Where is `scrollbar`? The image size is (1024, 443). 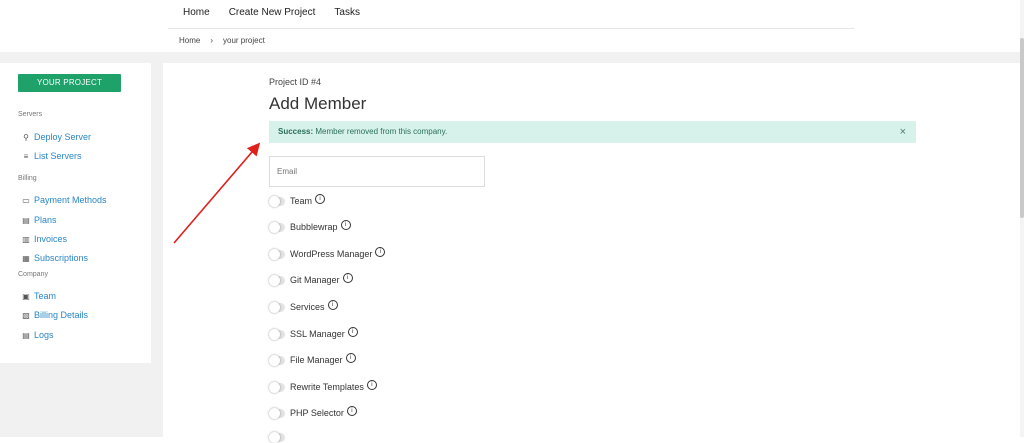
scrollbar is located at coordinates (1022, 218).